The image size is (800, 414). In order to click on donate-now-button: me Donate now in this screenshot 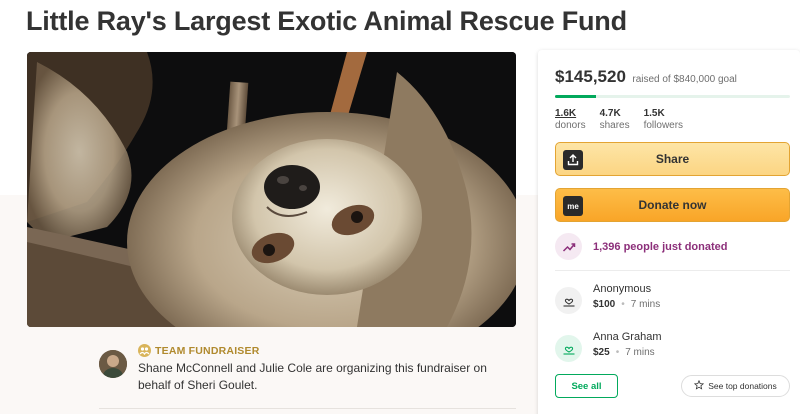, I will do `click(672, 205)`.